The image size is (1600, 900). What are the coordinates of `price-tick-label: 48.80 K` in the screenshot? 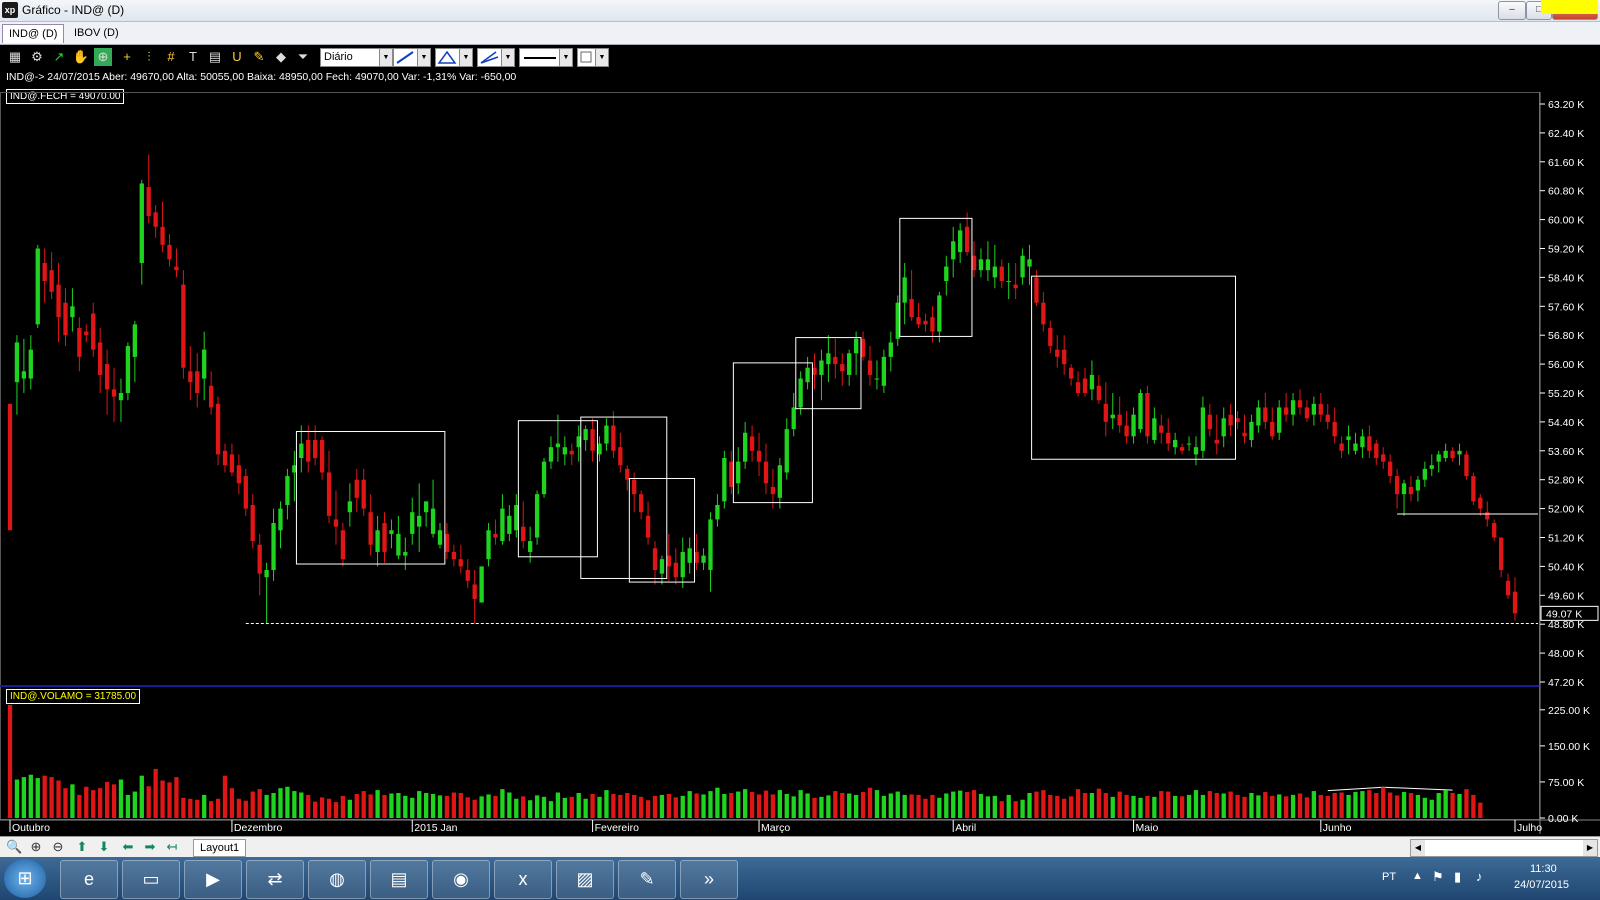 It's located at (1566, 625).